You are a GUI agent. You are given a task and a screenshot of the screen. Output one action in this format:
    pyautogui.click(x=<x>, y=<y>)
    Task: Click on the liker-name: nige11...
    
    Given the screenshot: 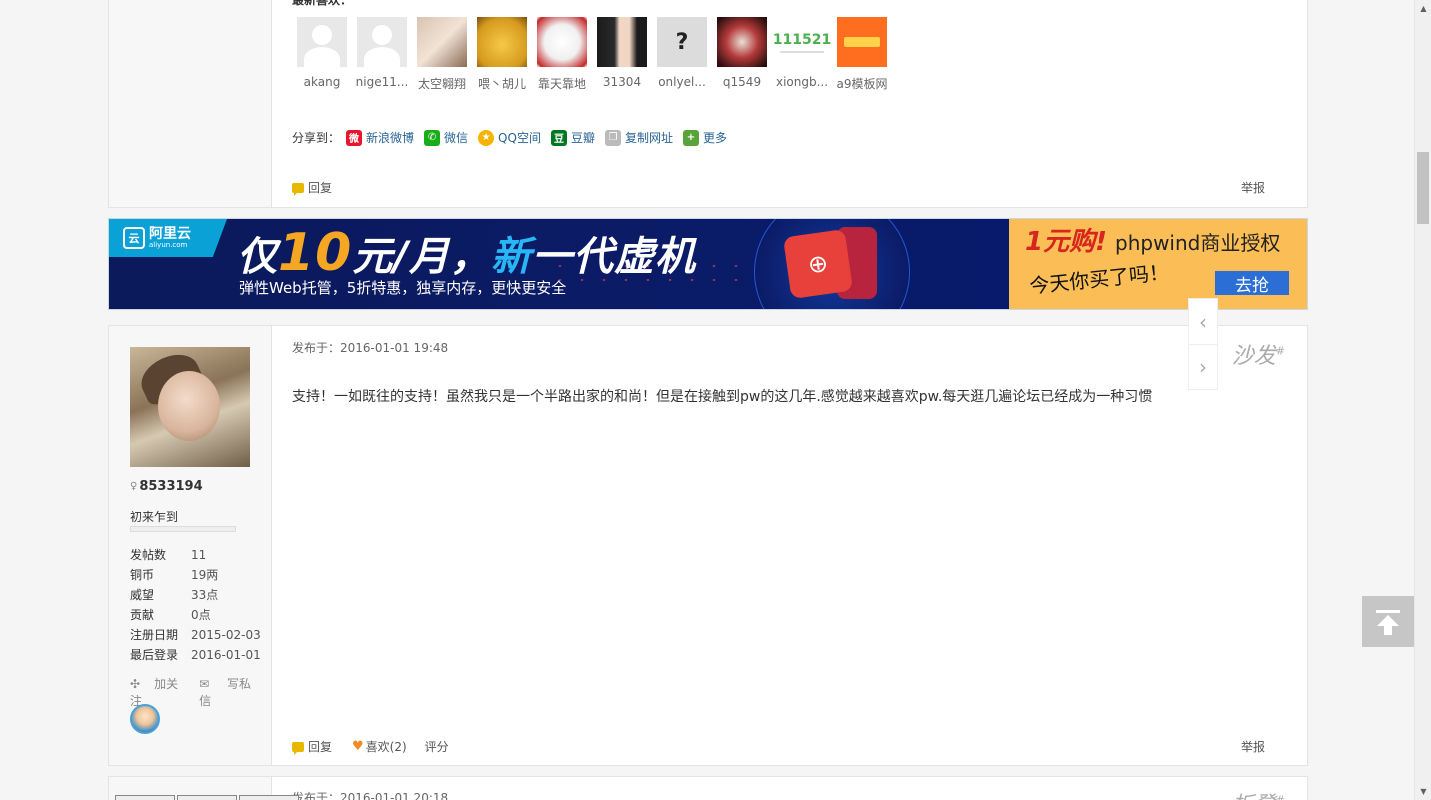 What is the action you would take?
    pyautogui.click(x=382, y=82)
    